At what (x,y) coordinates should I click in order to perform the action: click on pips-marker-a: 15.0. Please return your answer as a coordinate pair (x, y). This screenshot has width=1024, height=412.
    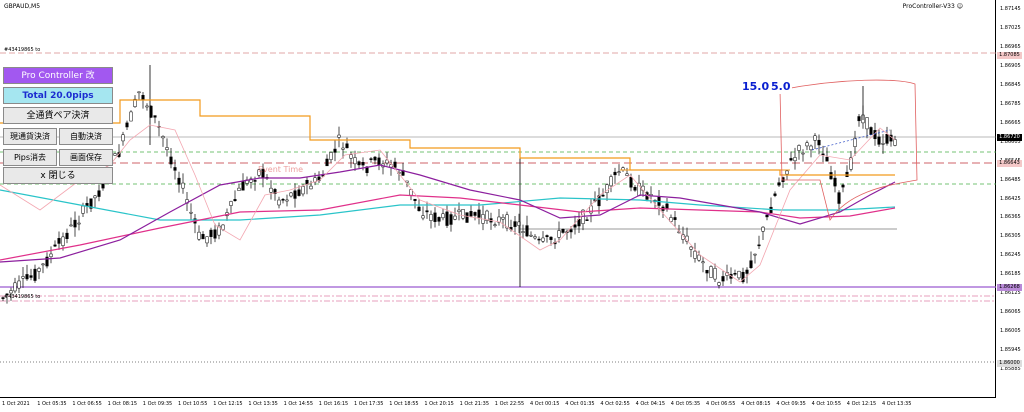
    Looking at the image, I should click on (756, 87).